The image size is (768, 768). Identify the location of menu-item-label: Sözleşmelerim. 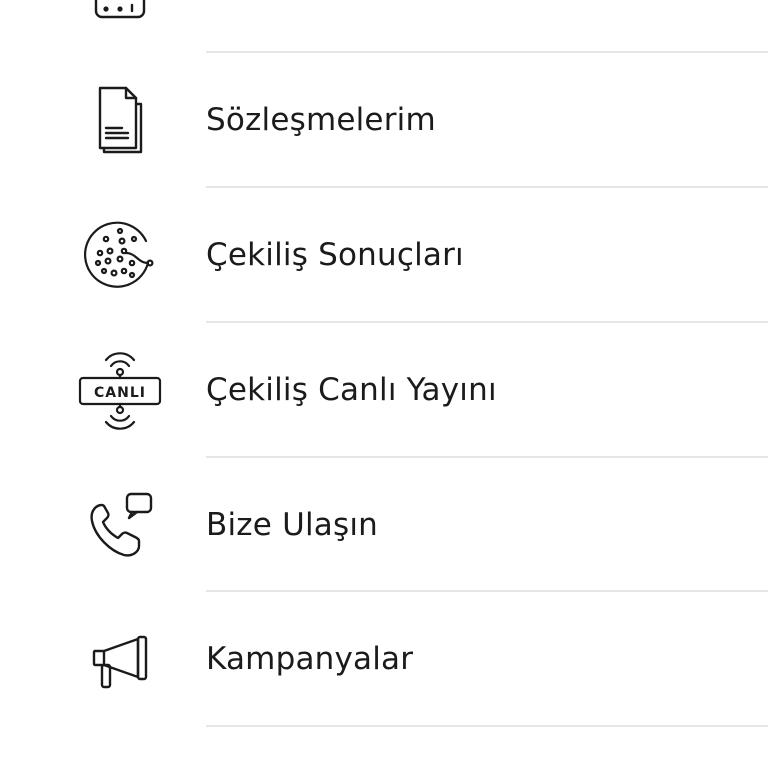
(321, 120).